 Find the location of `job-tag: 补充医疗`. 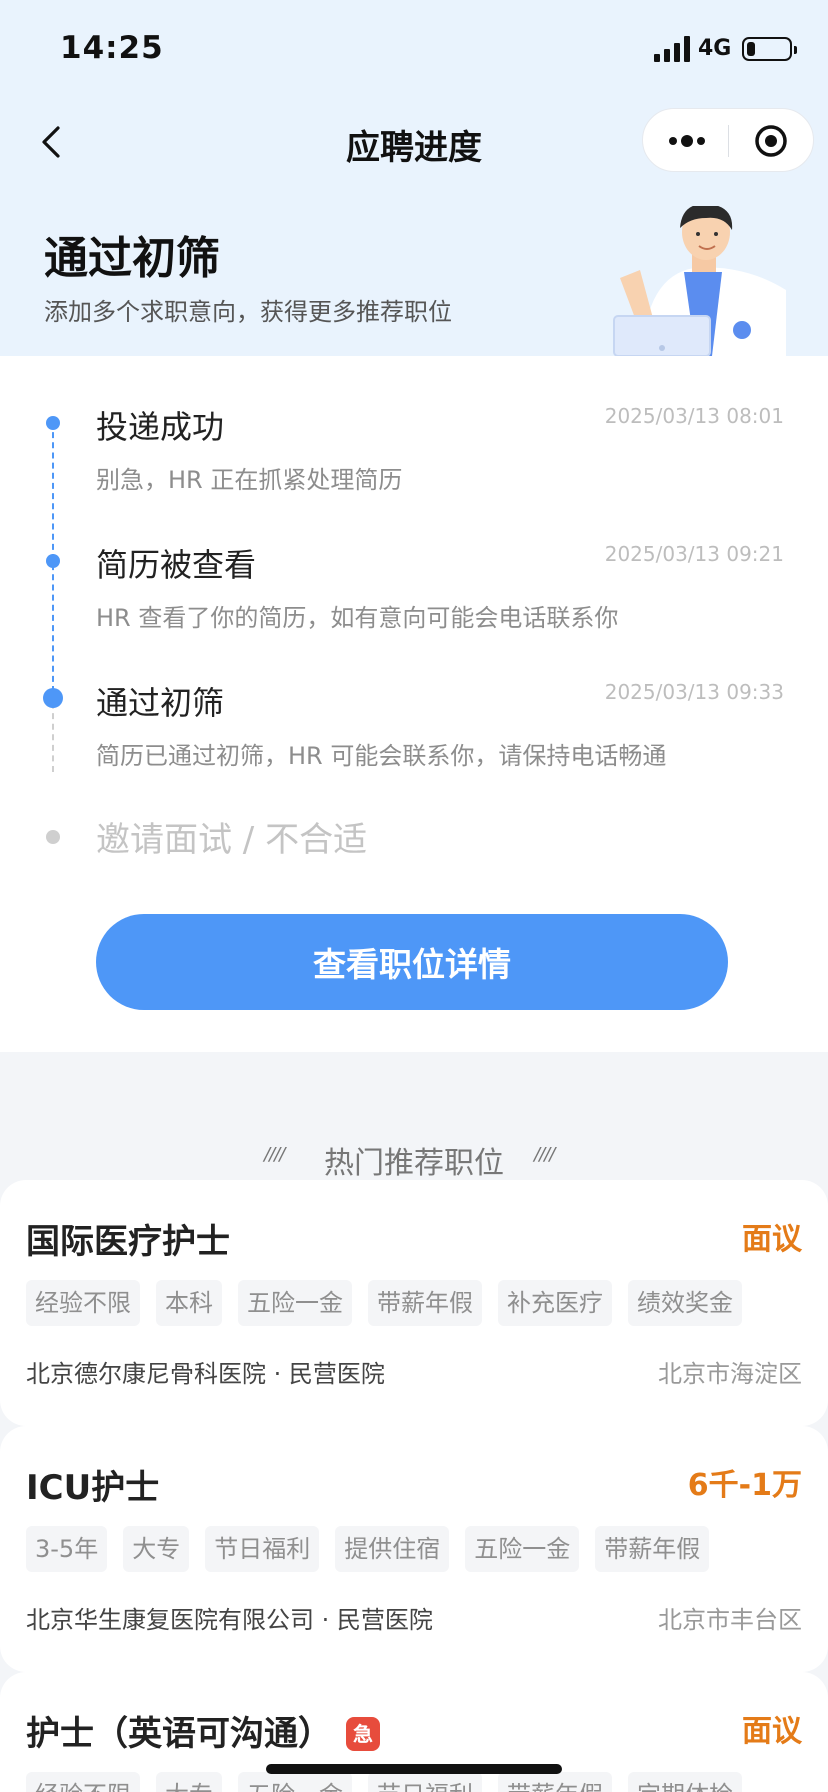

job-tag: 补充医疗 is located at coordinates (555, 1303).